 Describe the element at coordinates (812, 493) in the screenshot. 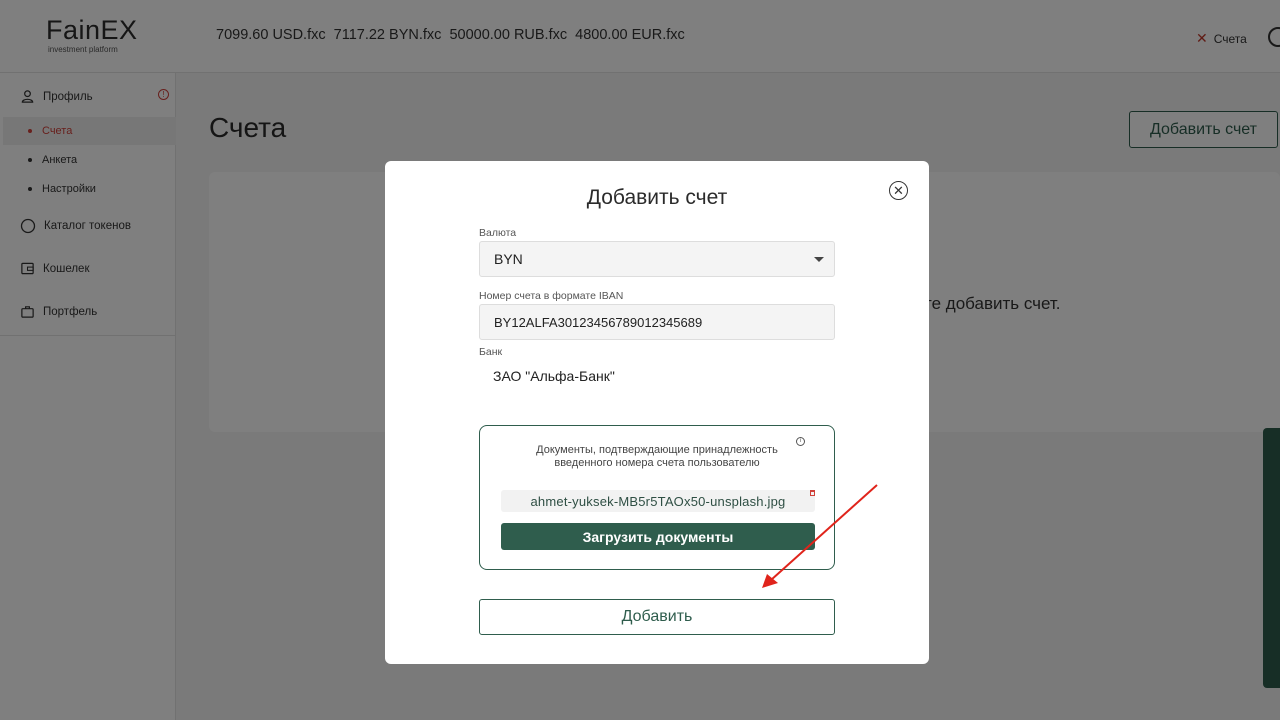

I see `trash-icon` at that location.